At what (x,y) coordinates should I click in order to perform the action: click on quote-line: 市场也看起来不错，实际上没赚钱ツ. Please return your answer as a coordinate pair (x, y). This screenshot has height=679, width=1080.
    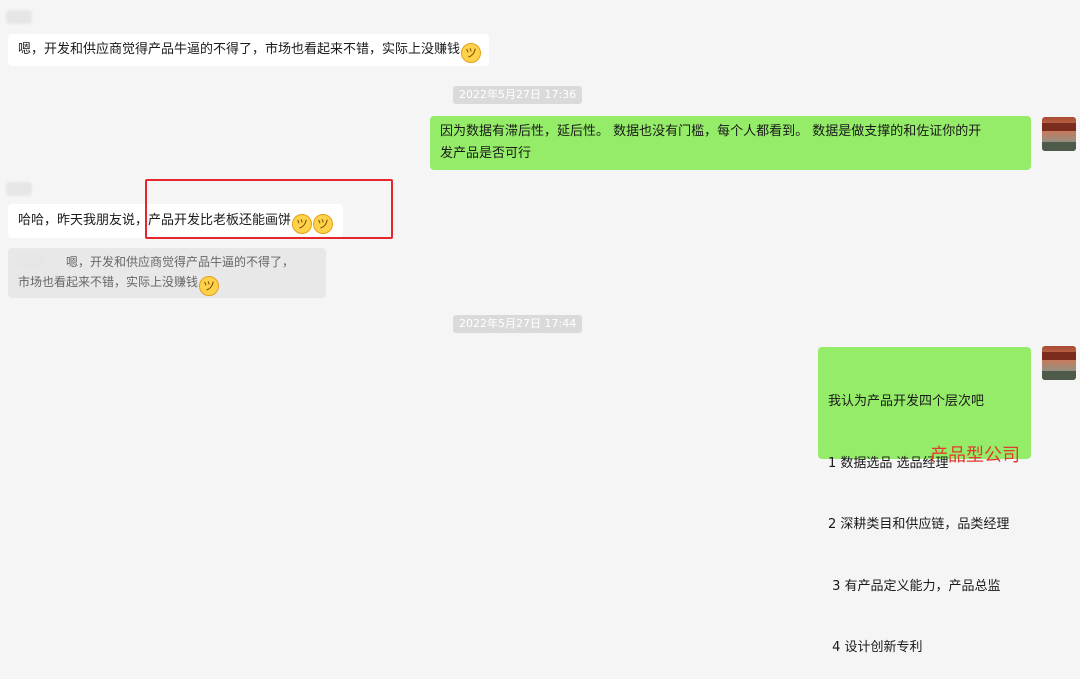
    Looking at the image, I should click on (167, 284).